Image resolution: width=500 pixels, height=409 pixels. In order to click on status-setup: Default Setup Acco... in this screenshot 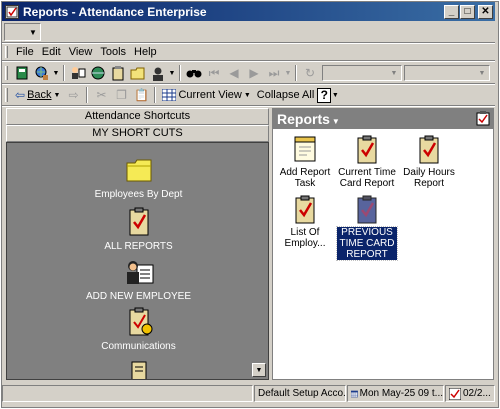, I will do `click(300, 393)`.